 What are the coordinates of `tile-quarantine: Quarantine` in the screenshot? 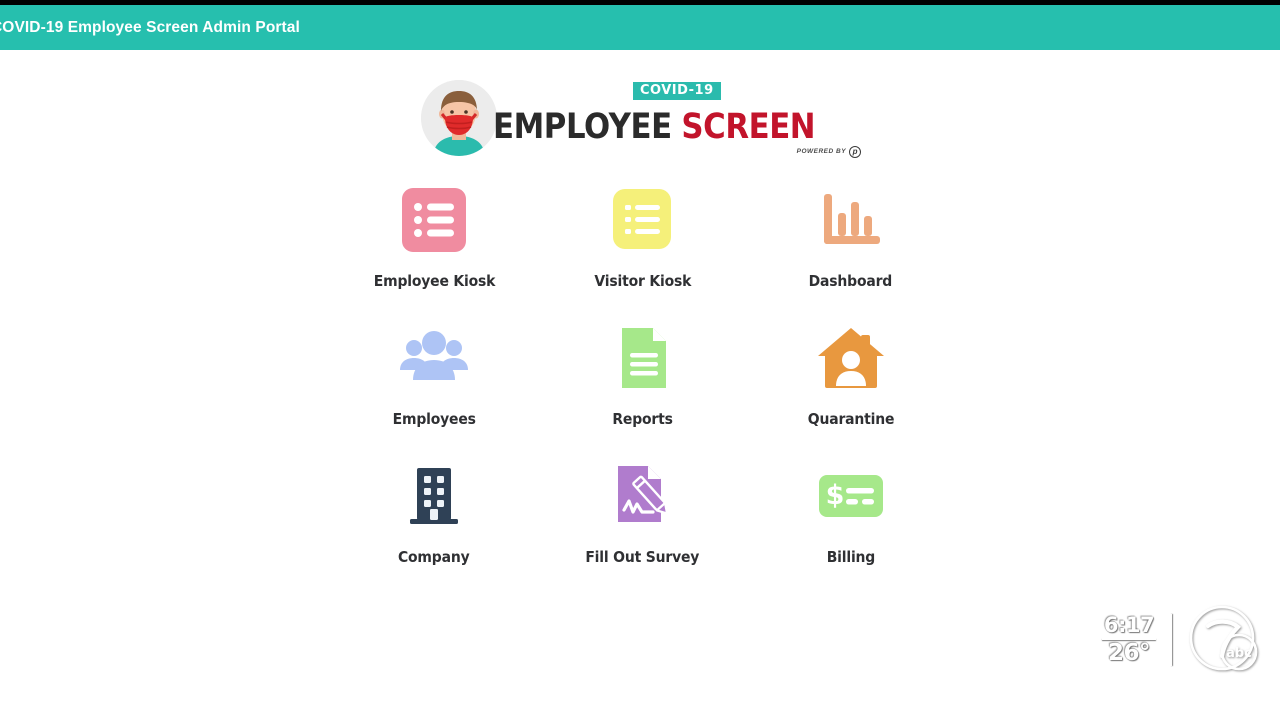 It's located at (851, 373).